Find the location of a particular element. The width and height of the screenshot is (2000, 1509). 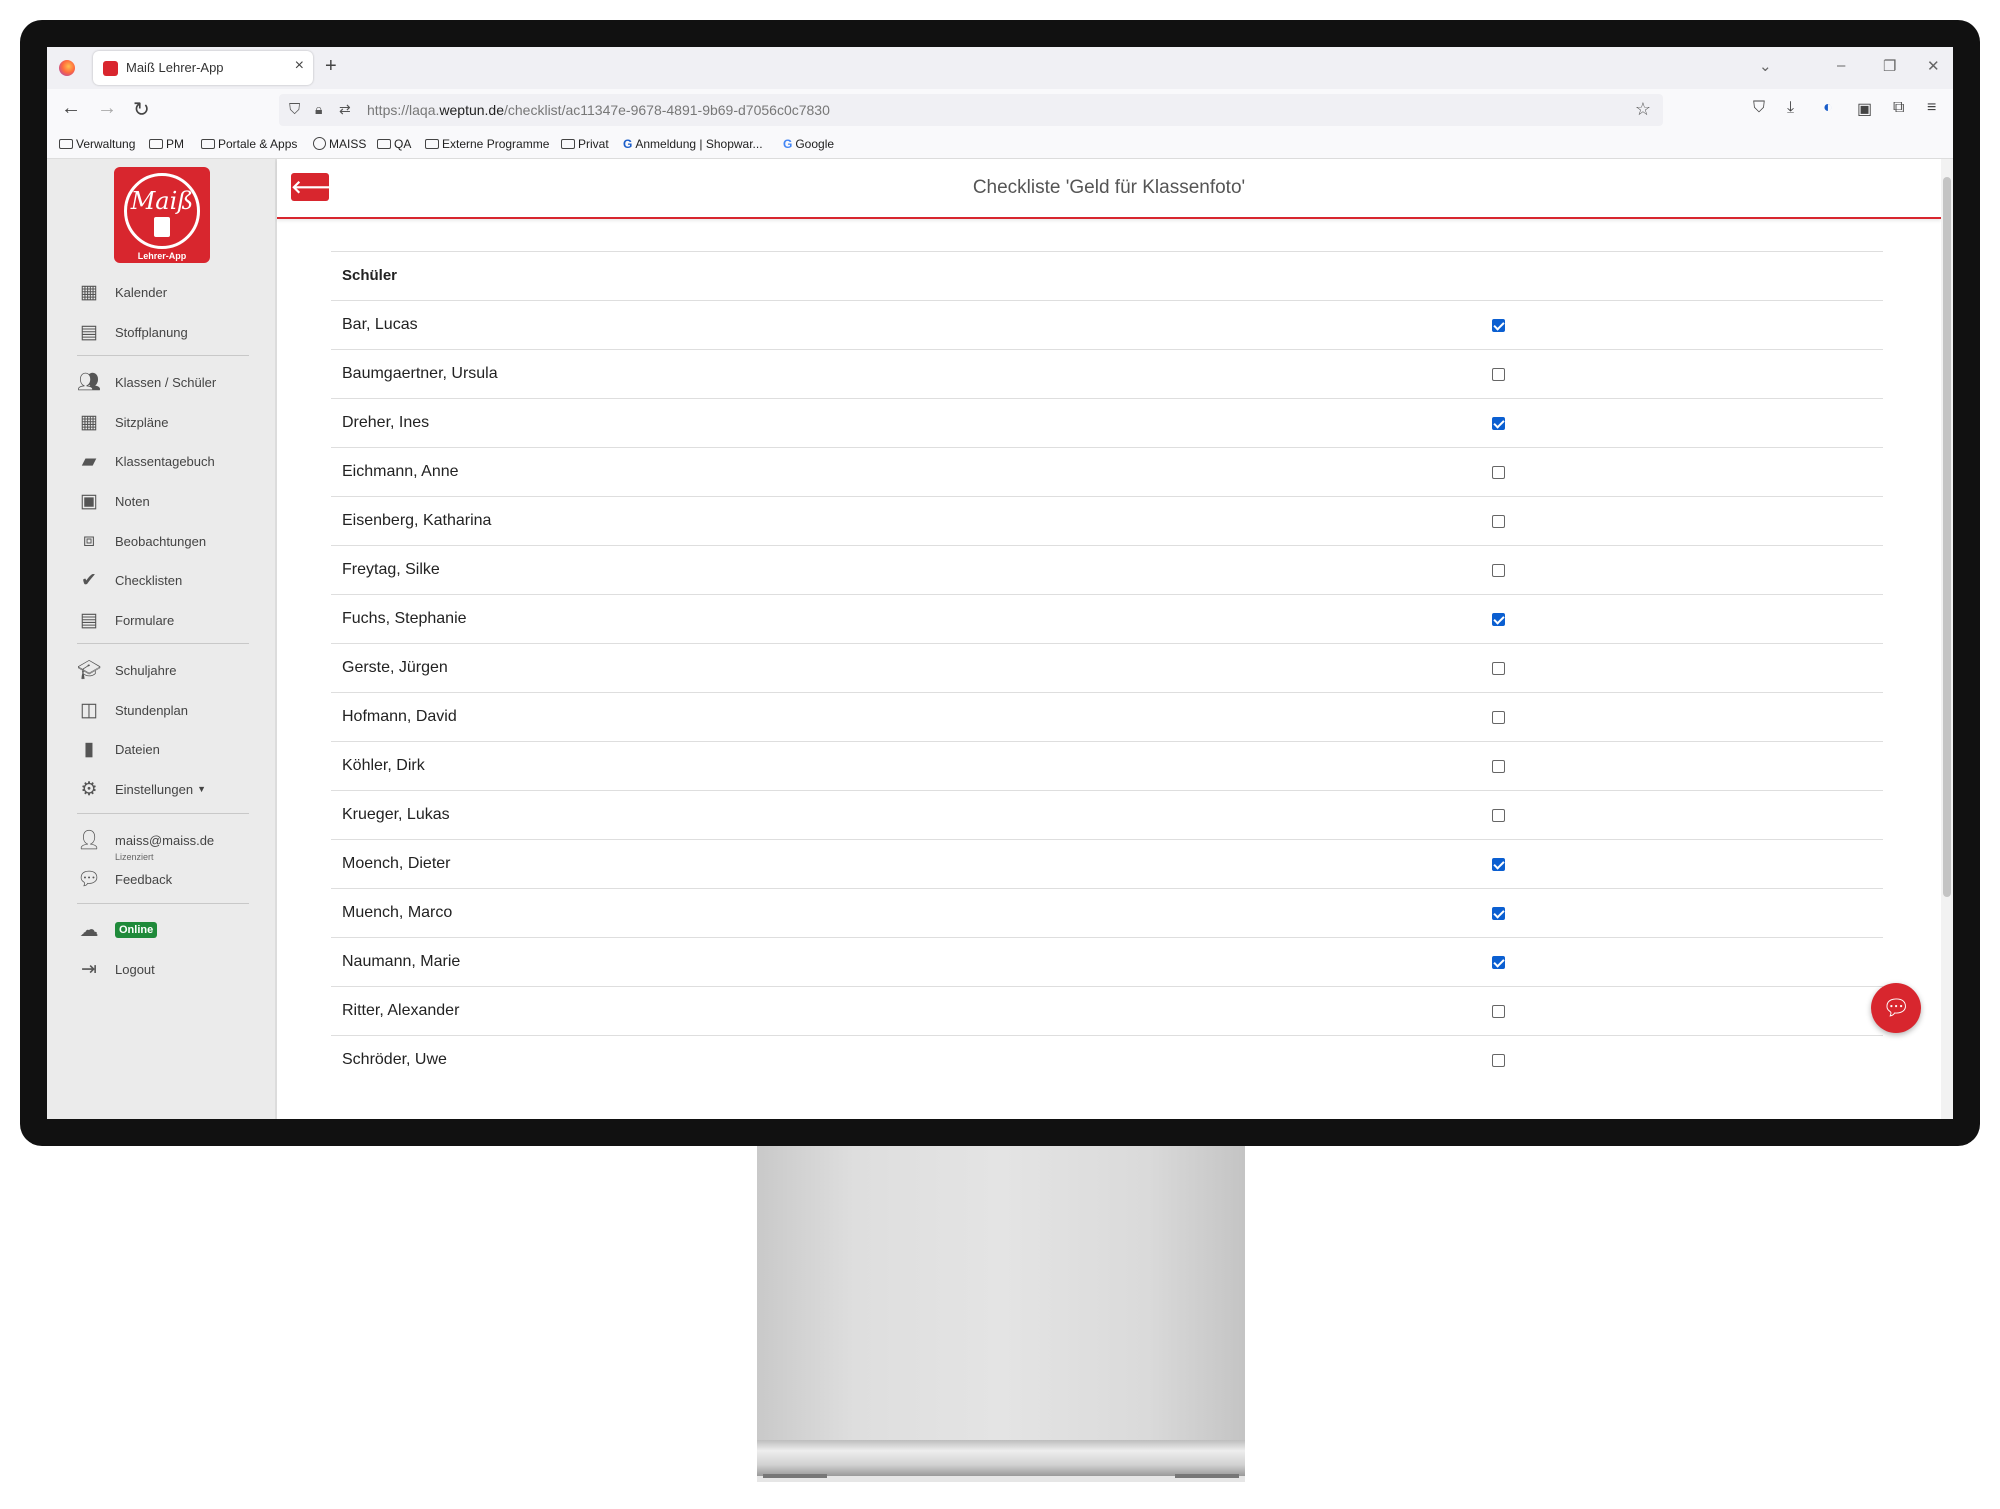

google-icon: G is located at coordinates (788, 144).